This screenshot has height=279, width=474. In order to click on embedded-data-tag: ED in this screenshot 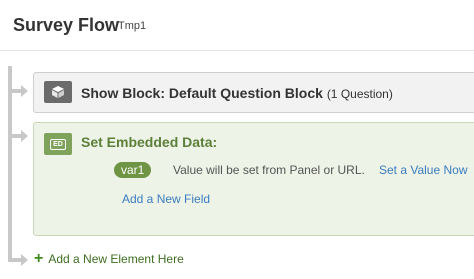, I will do `click(58, 144)`.